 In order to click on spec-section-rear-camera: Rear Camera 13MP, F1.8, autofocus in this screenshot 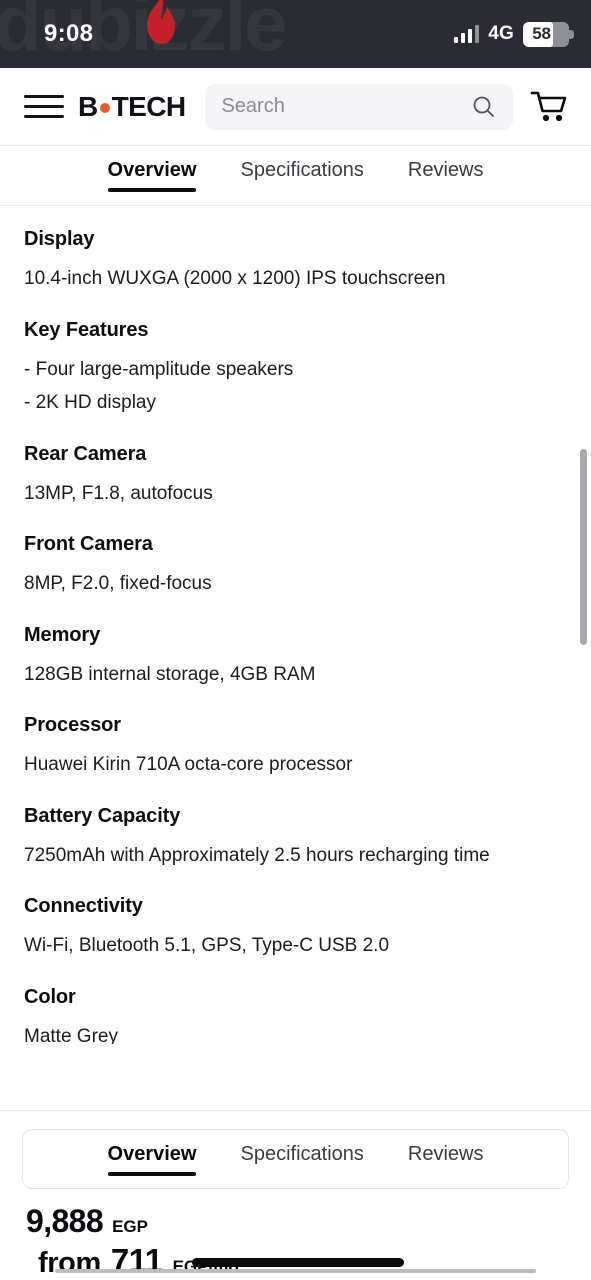, I will do `click(295, 475)`.